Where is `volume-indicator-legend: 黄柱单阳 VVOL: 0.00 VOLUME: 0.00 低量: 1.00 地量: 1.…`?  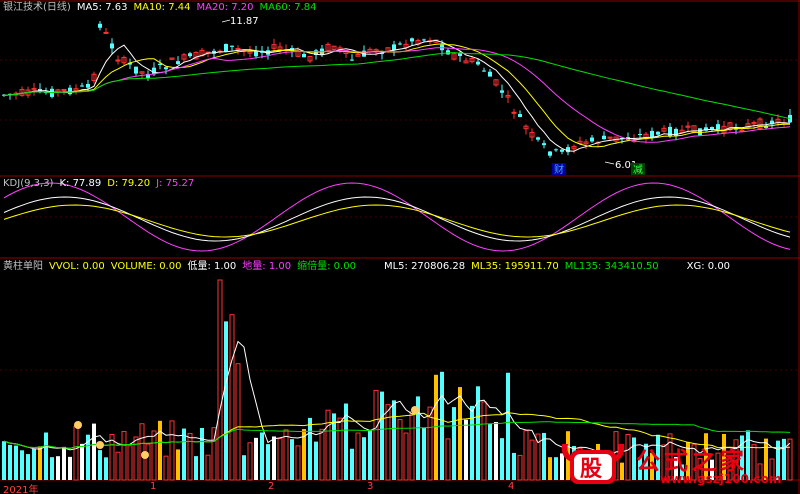 volume-indicator-legend: 黄柱单阳 VVOL: 0.00 VOLUME: 0.00 低量: 1.00 地量: 1.… is located at coordinates (369, 267).